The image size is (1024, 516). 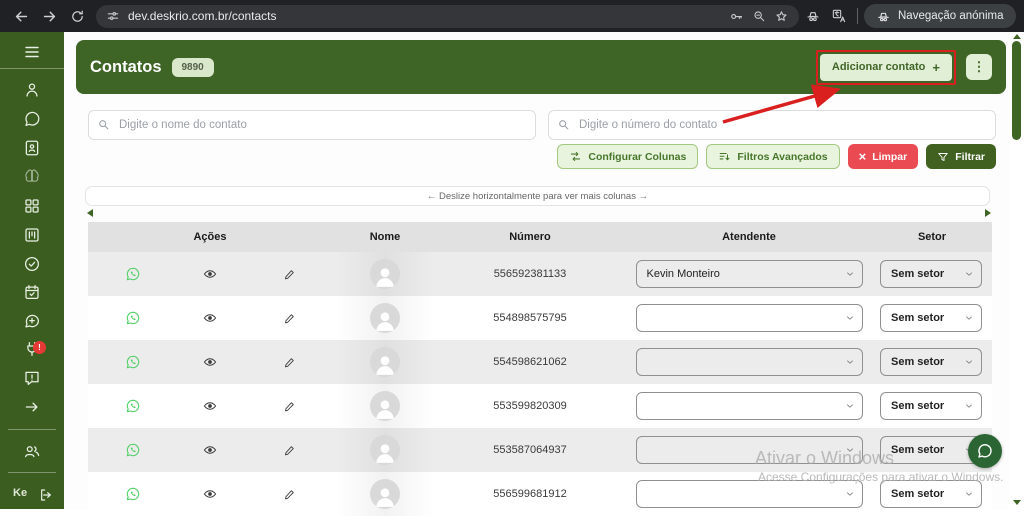 What do you see at coordinates (988, 213) in the screenshot?
I see `scroll-right-arrow` at bounding box center [988, 213].